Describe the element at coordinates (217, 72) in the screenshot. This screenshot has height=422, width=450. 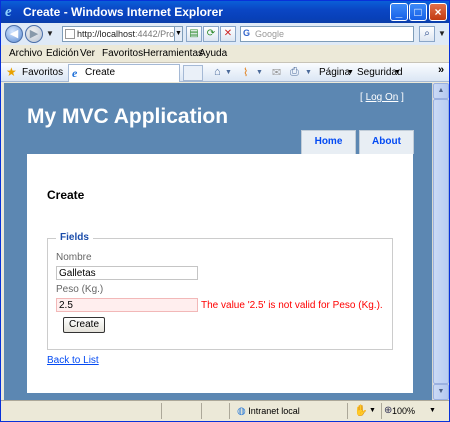
I see `home-icon: ⌂` at that location.